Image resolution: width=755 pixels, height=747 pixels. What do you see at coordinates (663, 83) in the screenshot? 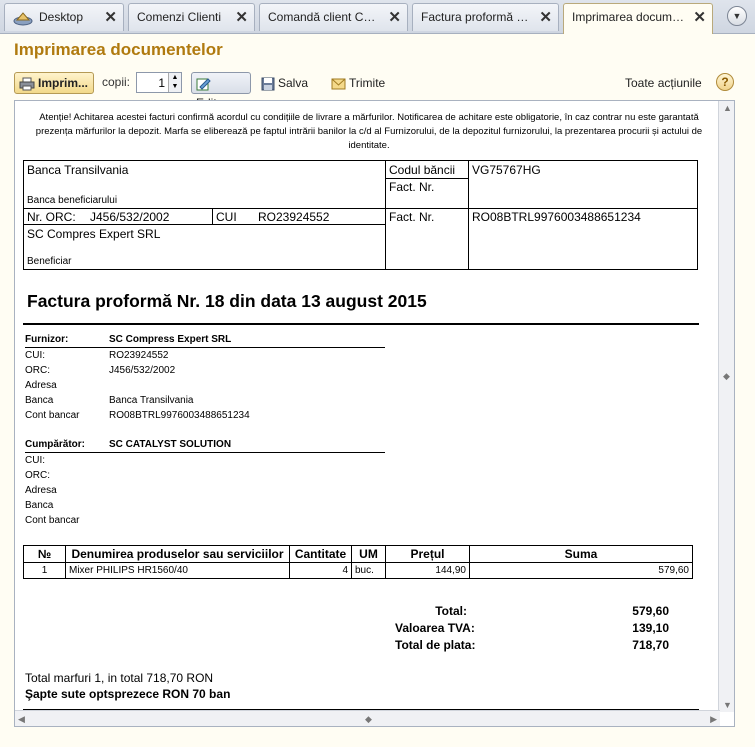
I see `all-actions-label: Toate acțiunile` at bounding box center [663, 83].